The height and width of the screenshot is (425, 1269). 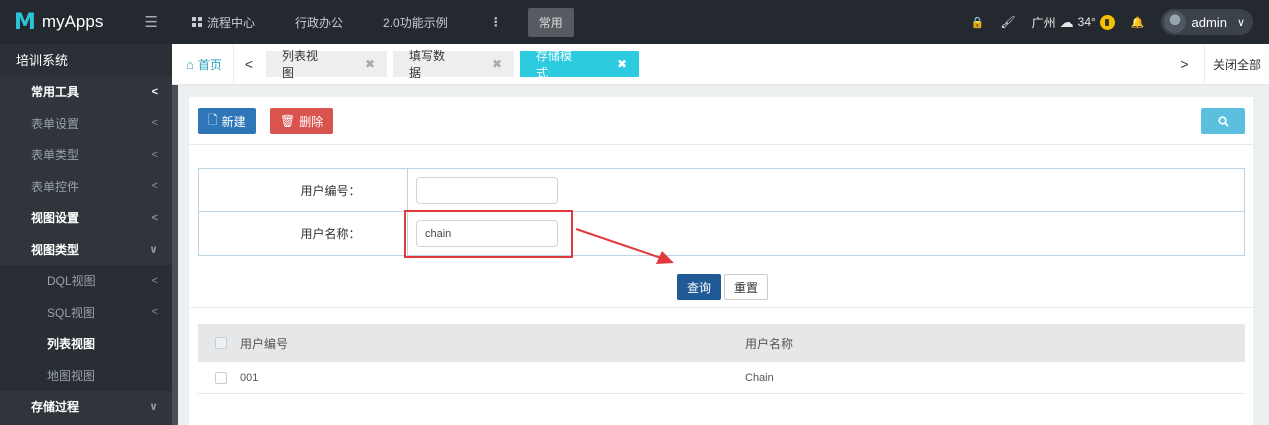 I want to click on topnav-item-admin: 行政办公, so click(x=319, y=22).